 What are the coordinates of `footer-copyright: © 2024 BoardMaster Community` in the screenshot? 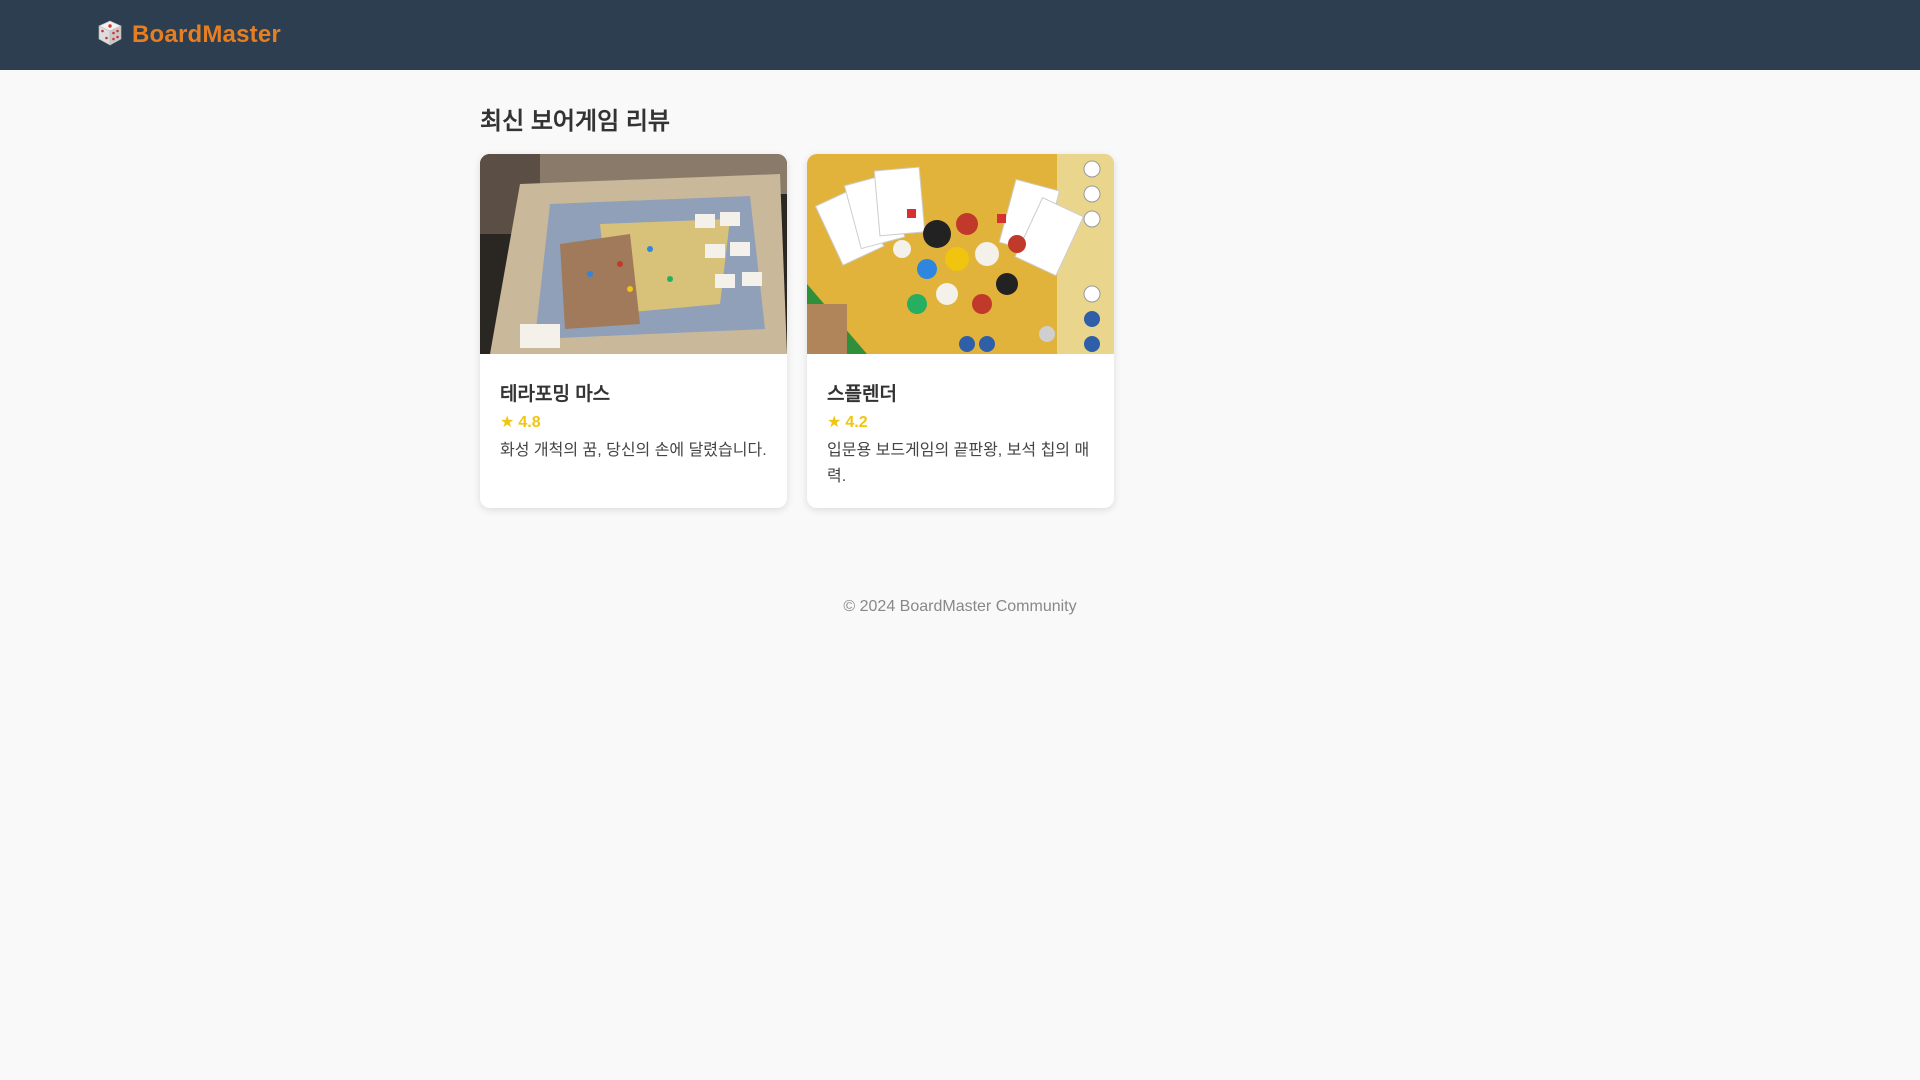 It's located at (960, 606).